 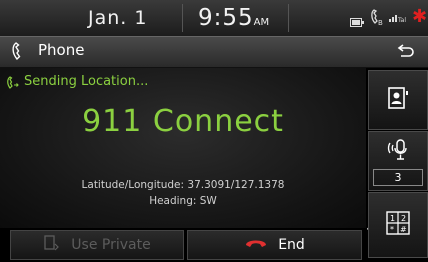 What do you see at coordinates (291, 245) in the screenshot?
I see `end-call-label: End` at bounding box center [291, 245].